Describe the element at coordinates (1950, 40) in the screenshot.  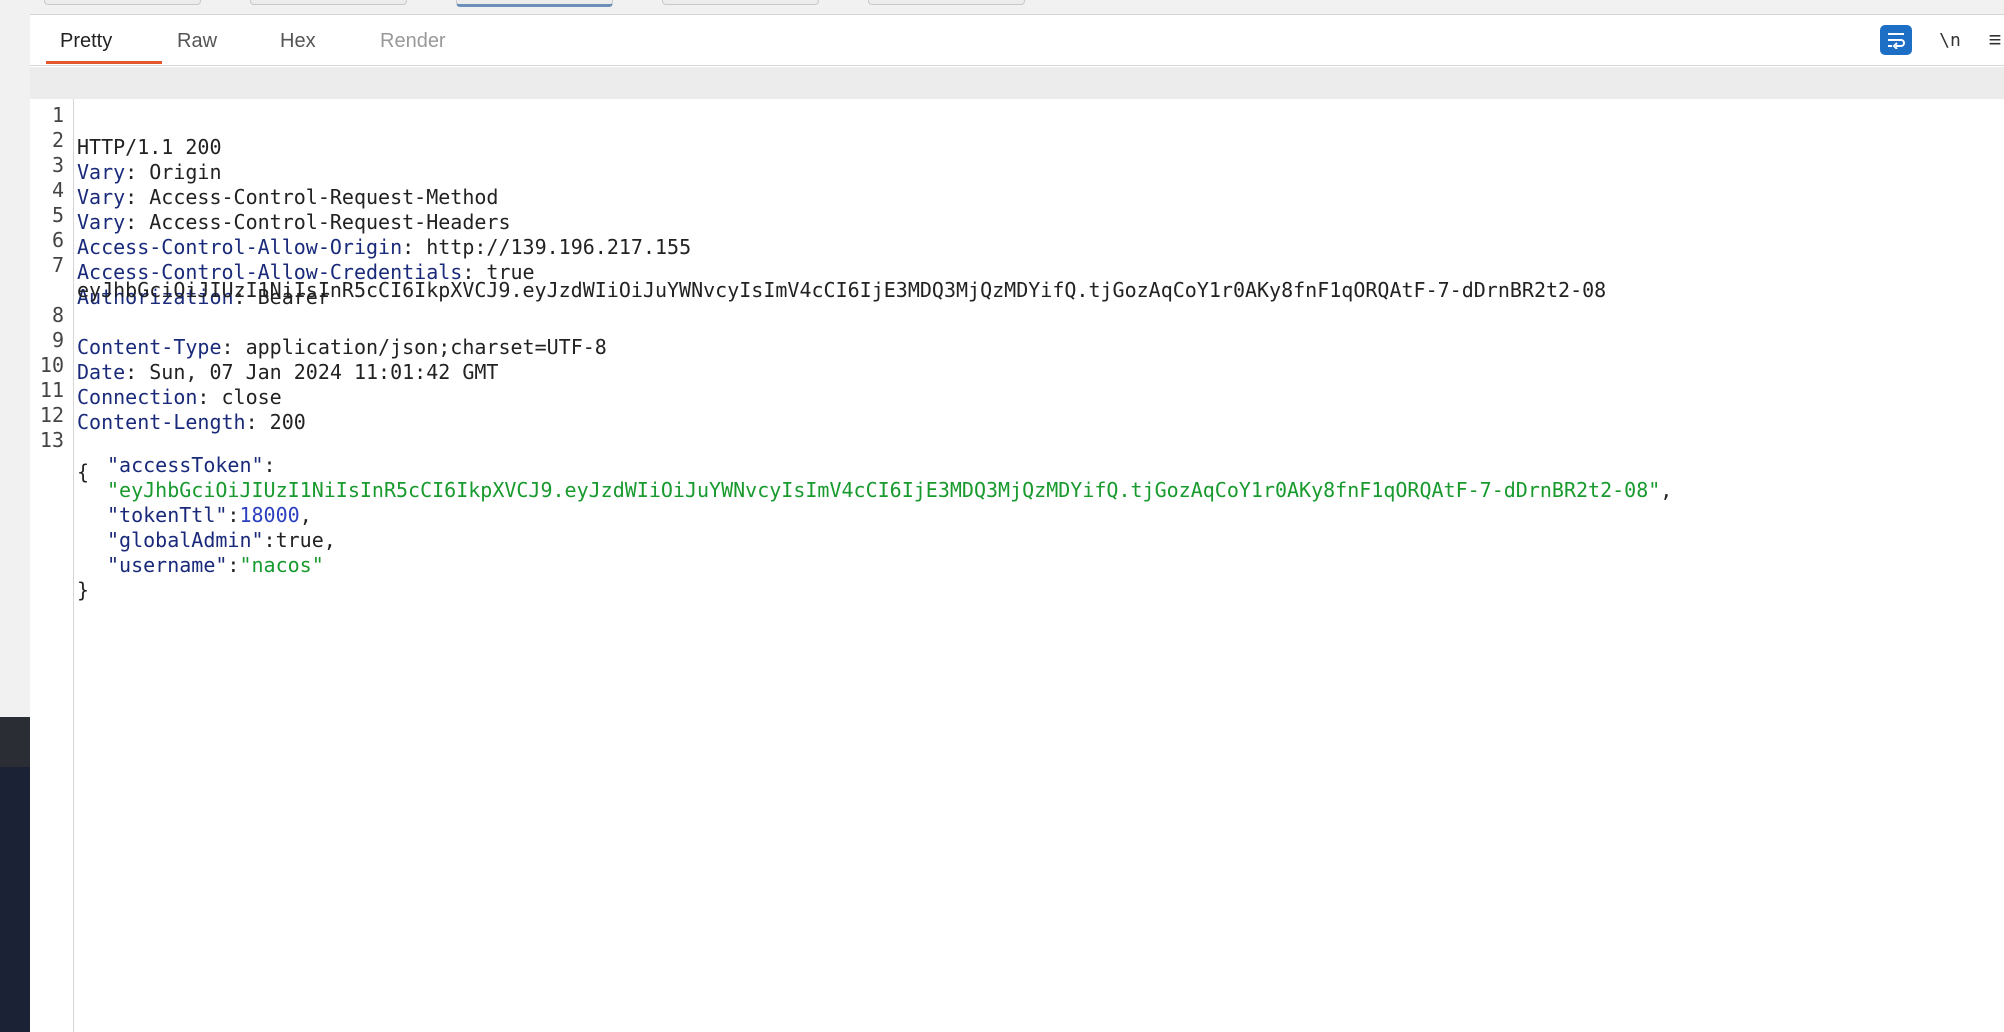
I see `newline-toggle-icon: \n` at that location.